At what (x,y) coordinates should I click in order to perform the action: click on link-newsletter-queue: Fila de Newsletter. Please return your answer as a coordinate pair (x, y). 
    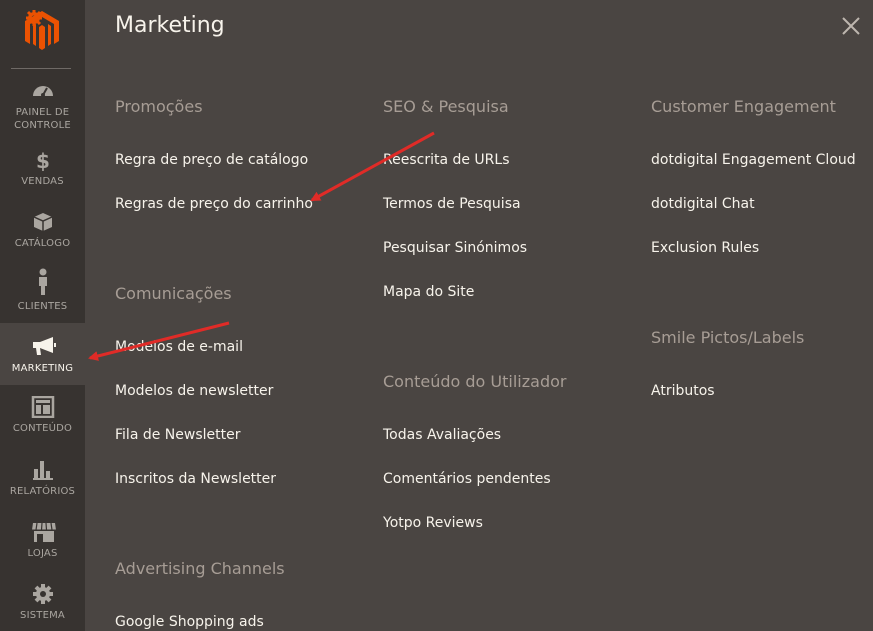
    Looking at the image, I should click on (177, 435).